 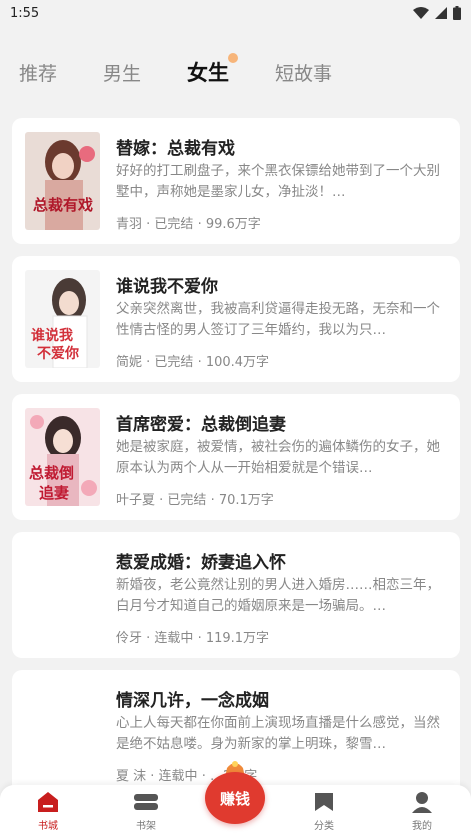 I want to click on book-author: 青羽, so click(x=129, y=224).